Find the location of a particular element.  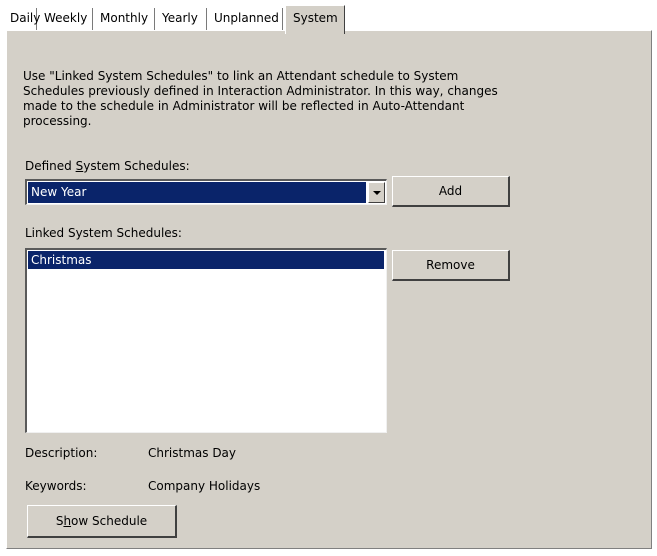

remove-button: Remove is located at coordinates (451, 265).